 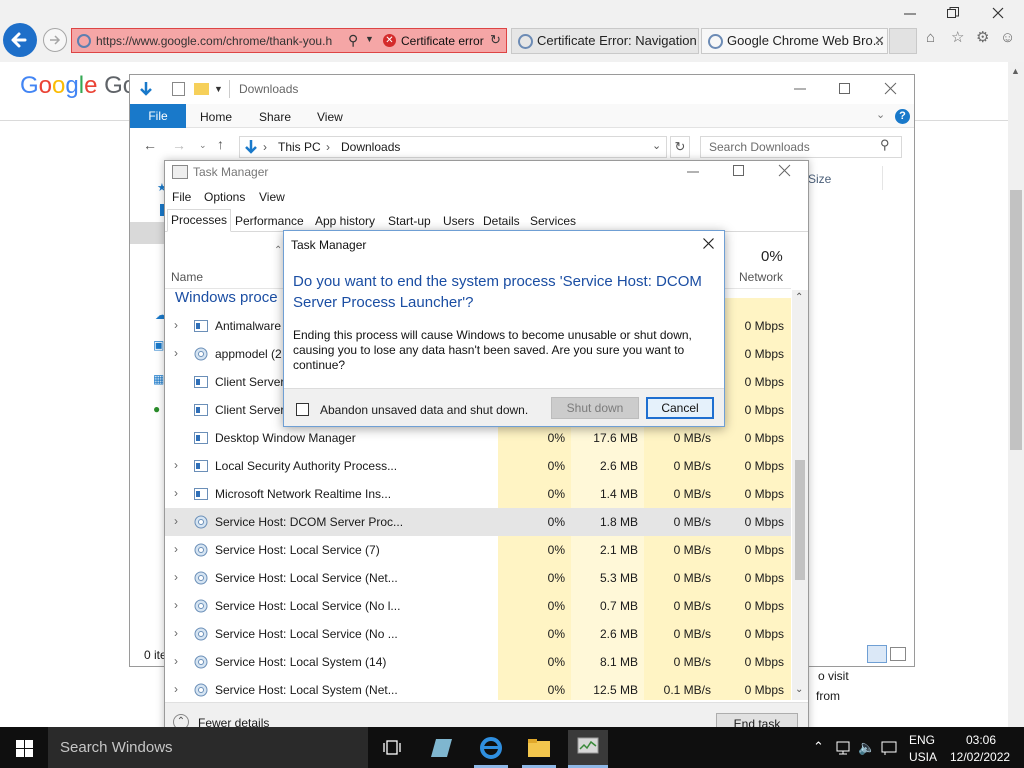 I want to click on menu-options: Options, so click(x=224, y=197).